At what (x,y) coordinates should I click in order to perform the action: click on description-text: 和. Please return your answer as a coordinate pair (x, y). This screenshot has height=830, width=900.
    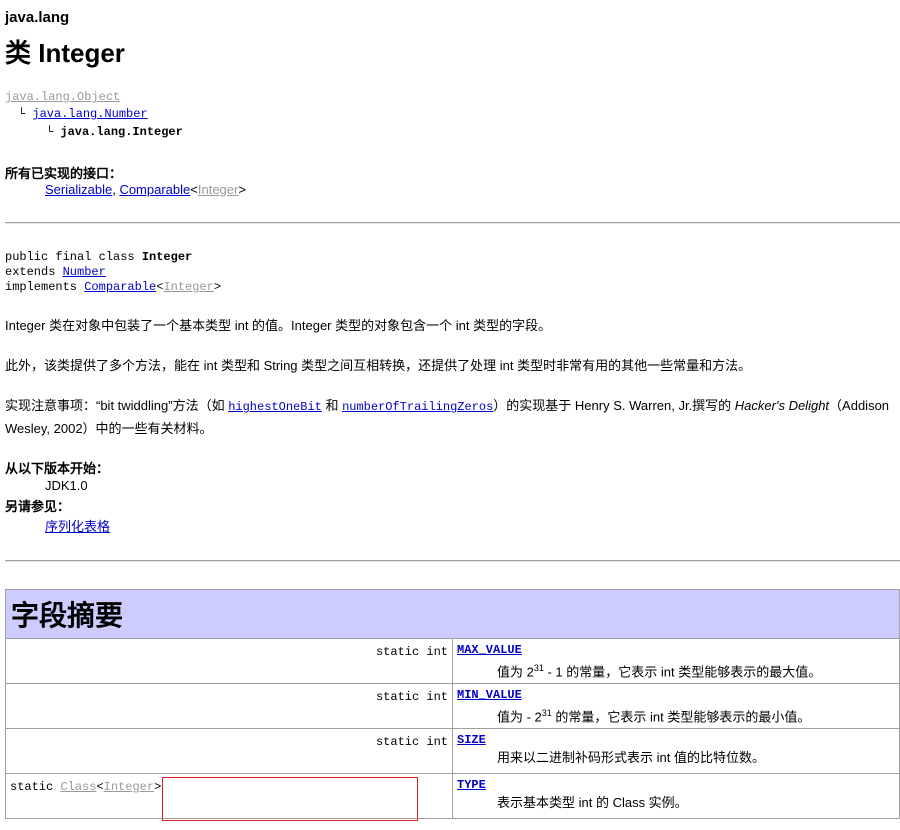
    Looking at the image, I should click on (332, 405).